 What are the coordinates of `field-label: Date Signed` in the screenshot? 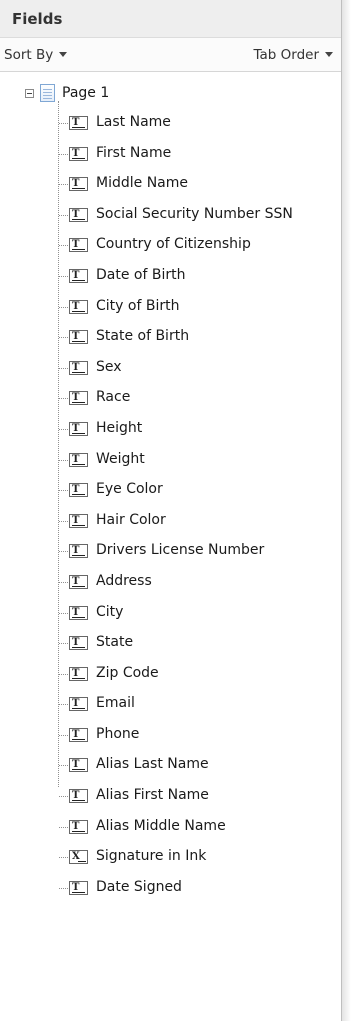 It's located at (139, 886).